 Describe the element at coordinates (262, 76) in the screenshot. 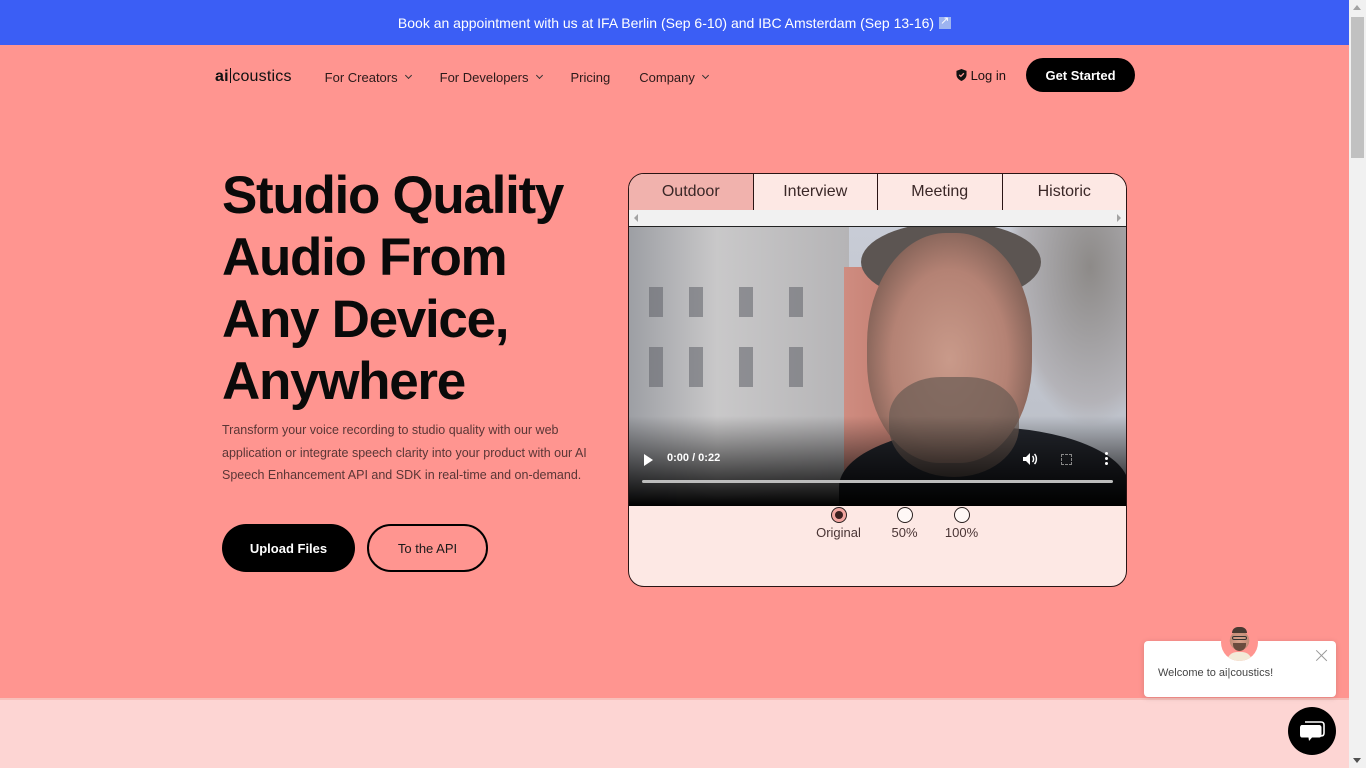

I see `logo-text: coustics` at that location.